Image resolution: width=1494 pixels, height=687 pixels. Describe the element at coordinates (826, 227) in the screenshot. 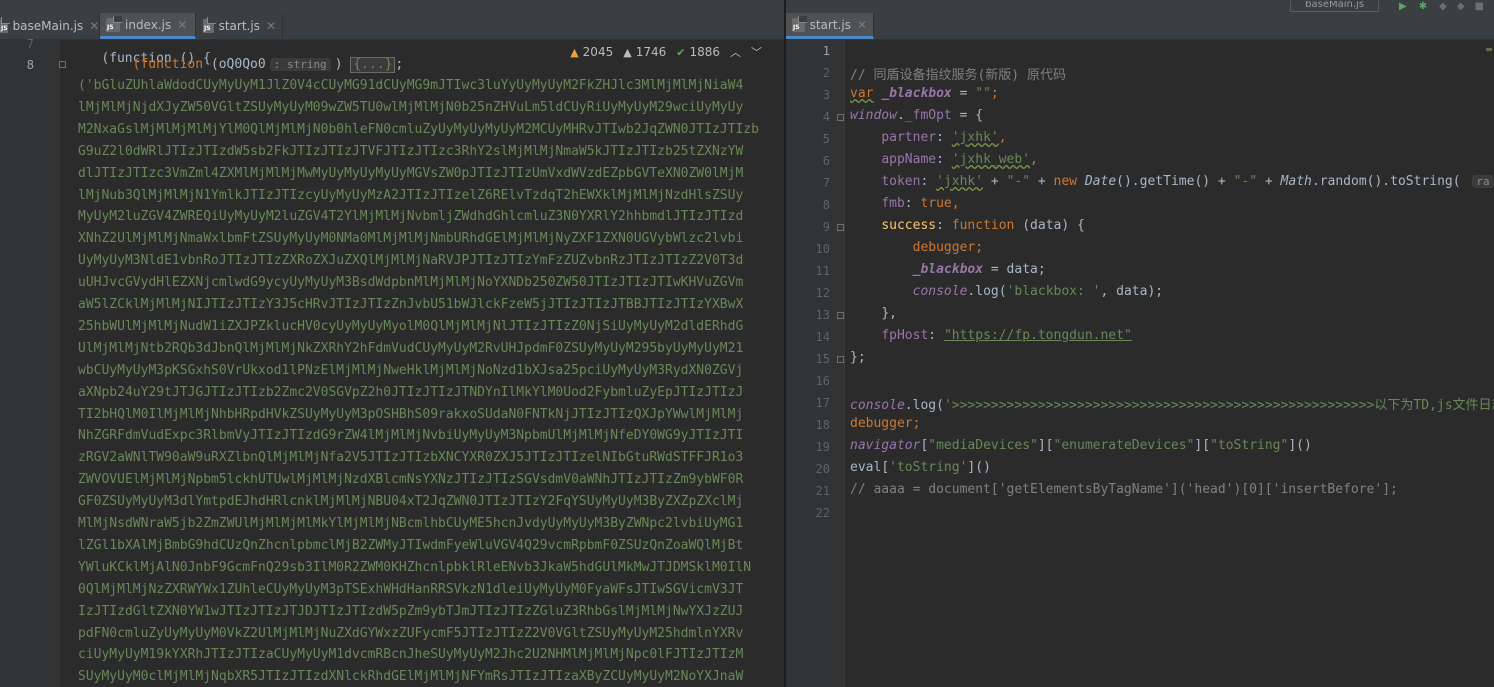

I see `line-number: 9` at that location.